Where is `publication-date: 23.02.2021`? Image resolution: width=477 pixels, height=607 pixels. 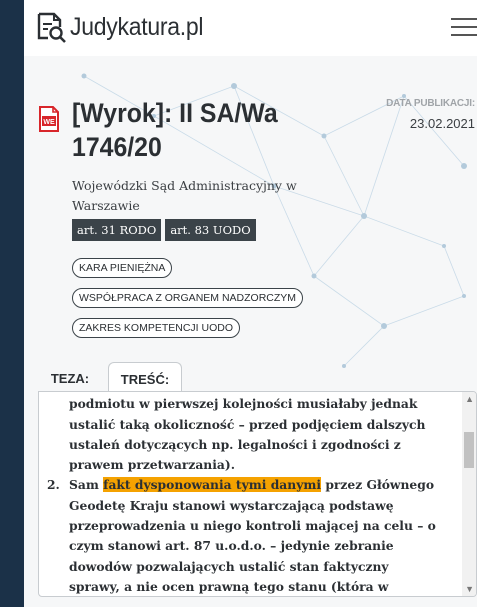
publication-date: 23.02.2021 is located at coordinates (442, 123).